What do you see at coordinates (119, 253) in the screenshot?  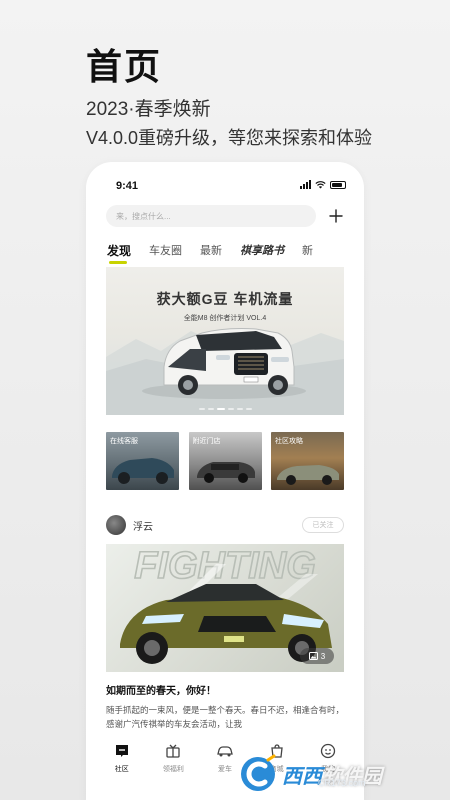 I see `tab-discover: 发现` at bounding box center [119, 253].